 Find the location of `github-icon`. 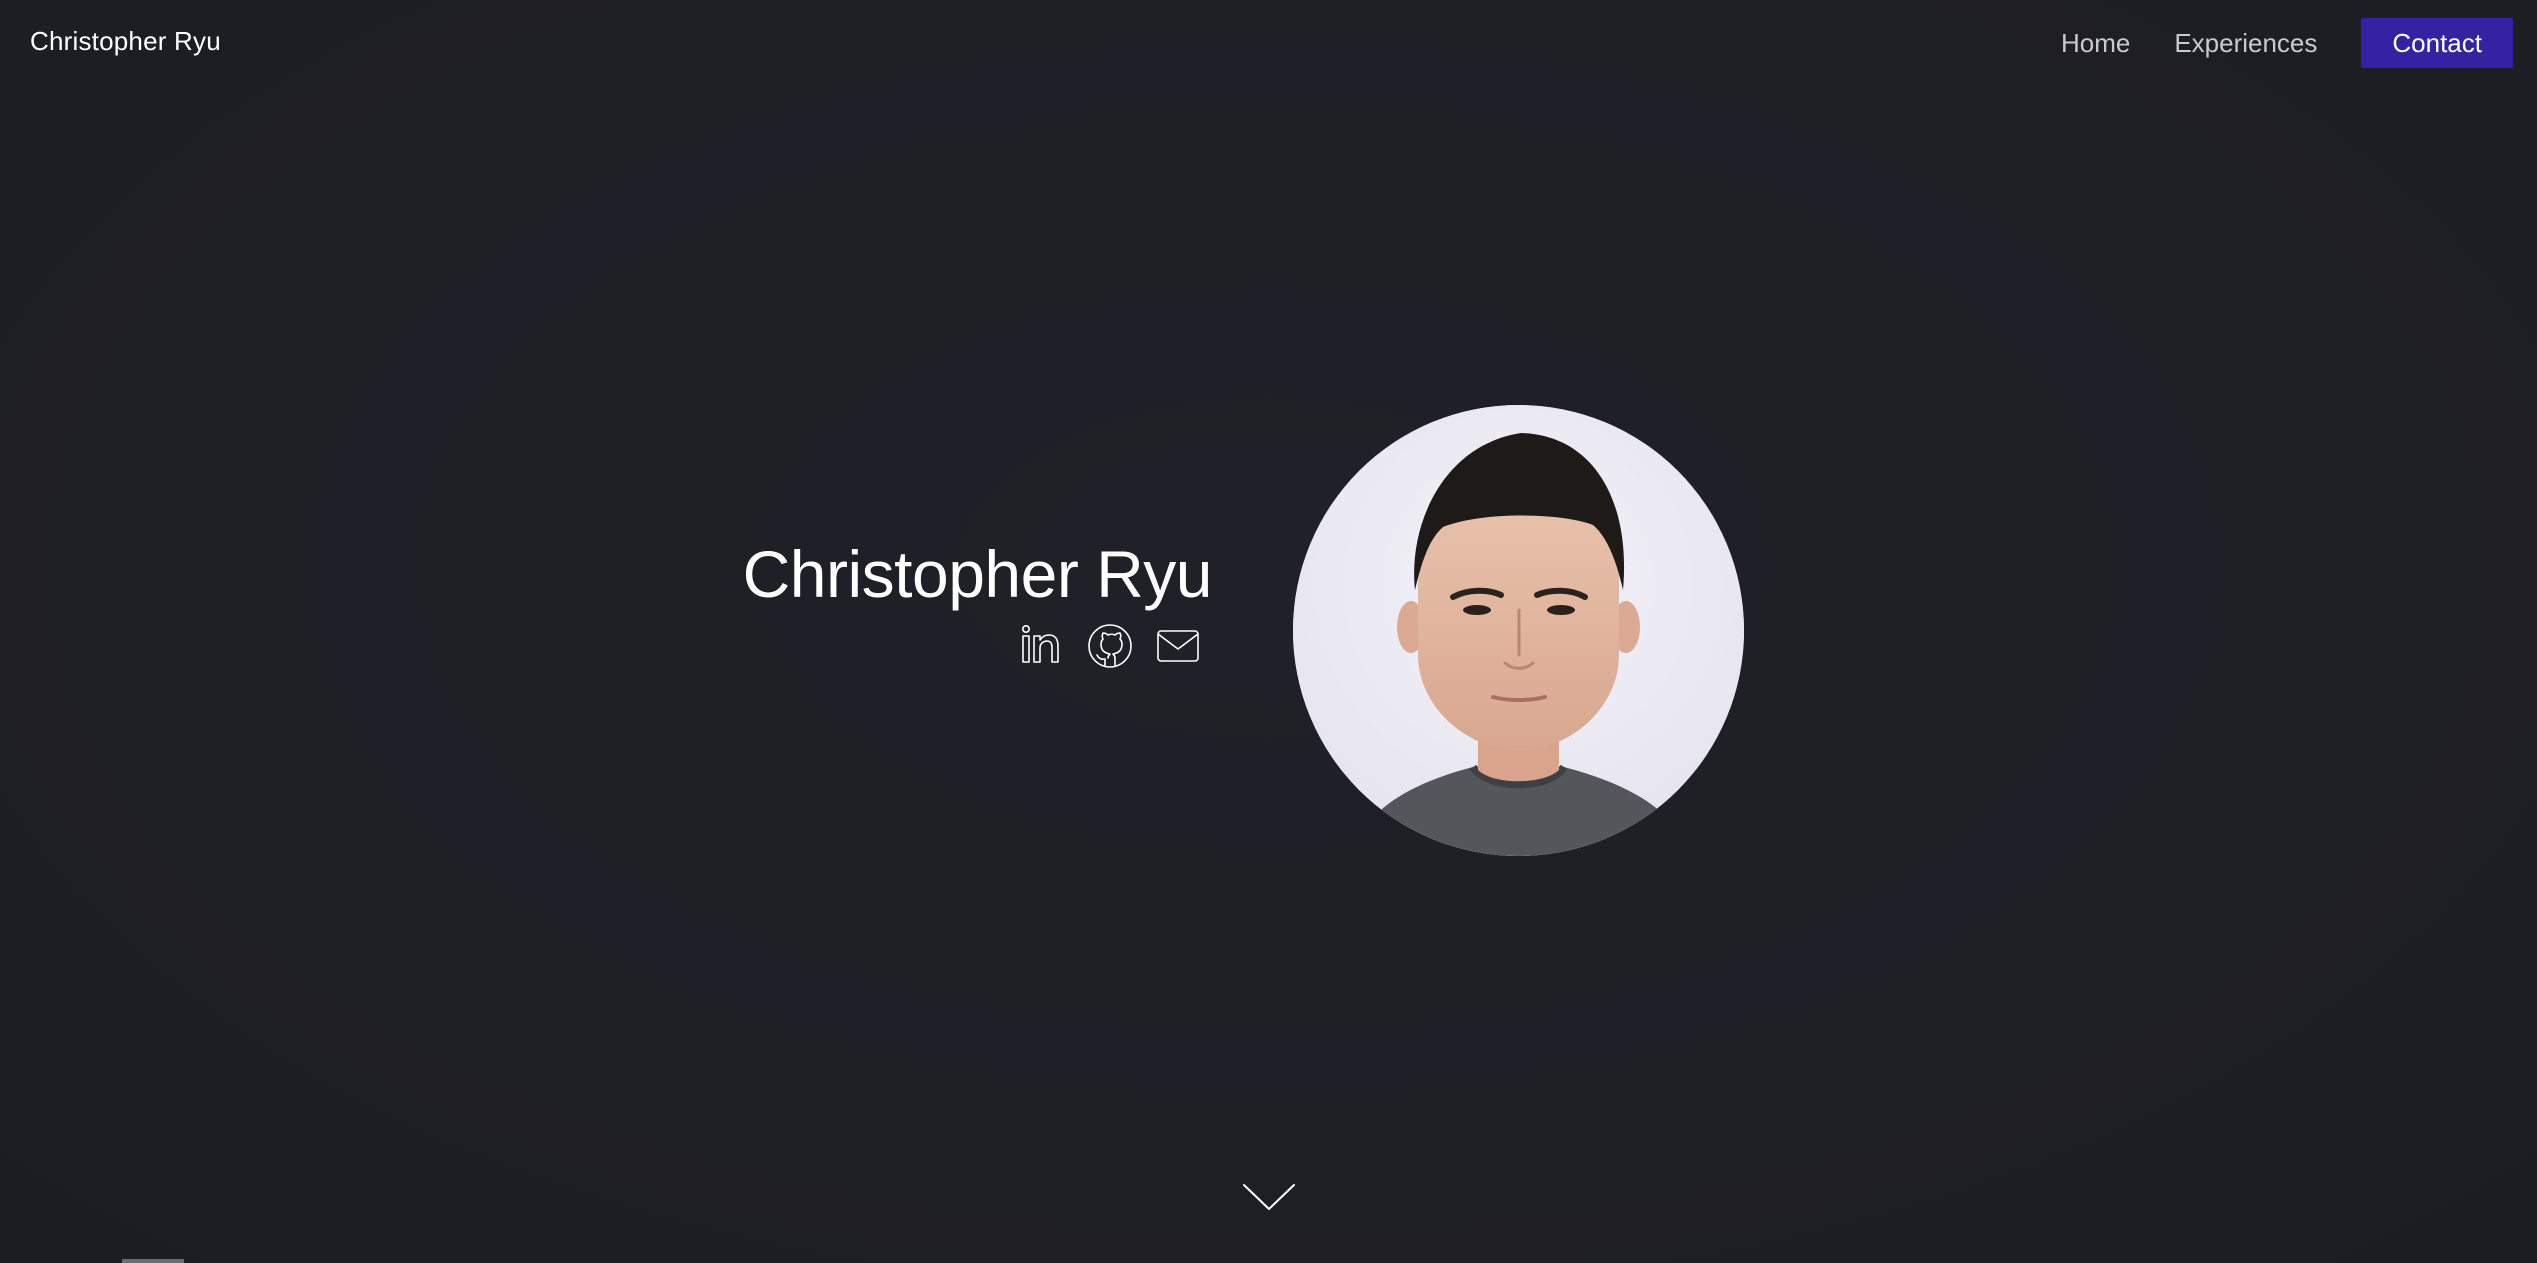

github-icon is located at coordinates (1110, 646).